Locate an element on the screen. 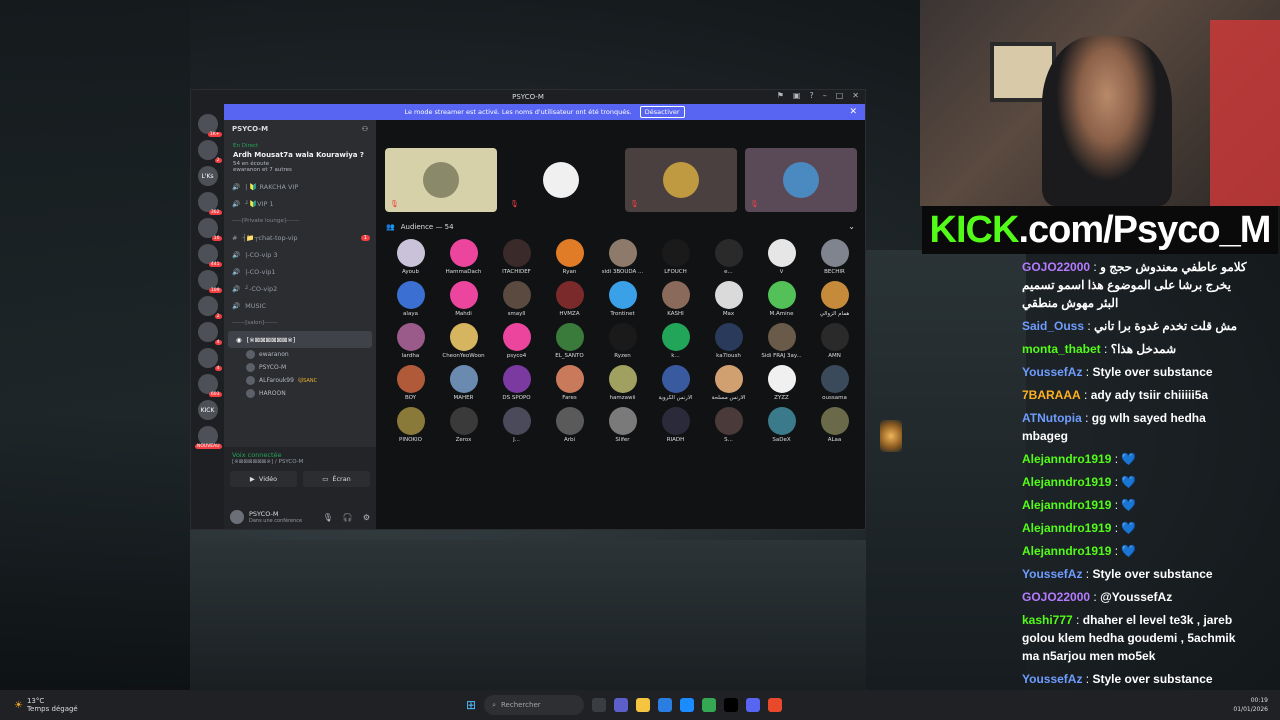  server-icon: L'Ks is located at coordinates (207, 176).